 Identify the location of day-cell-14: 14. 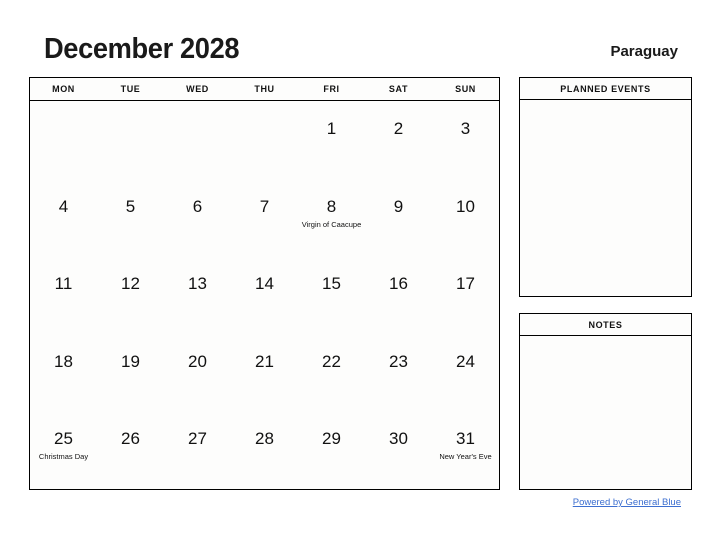
(264, 295).